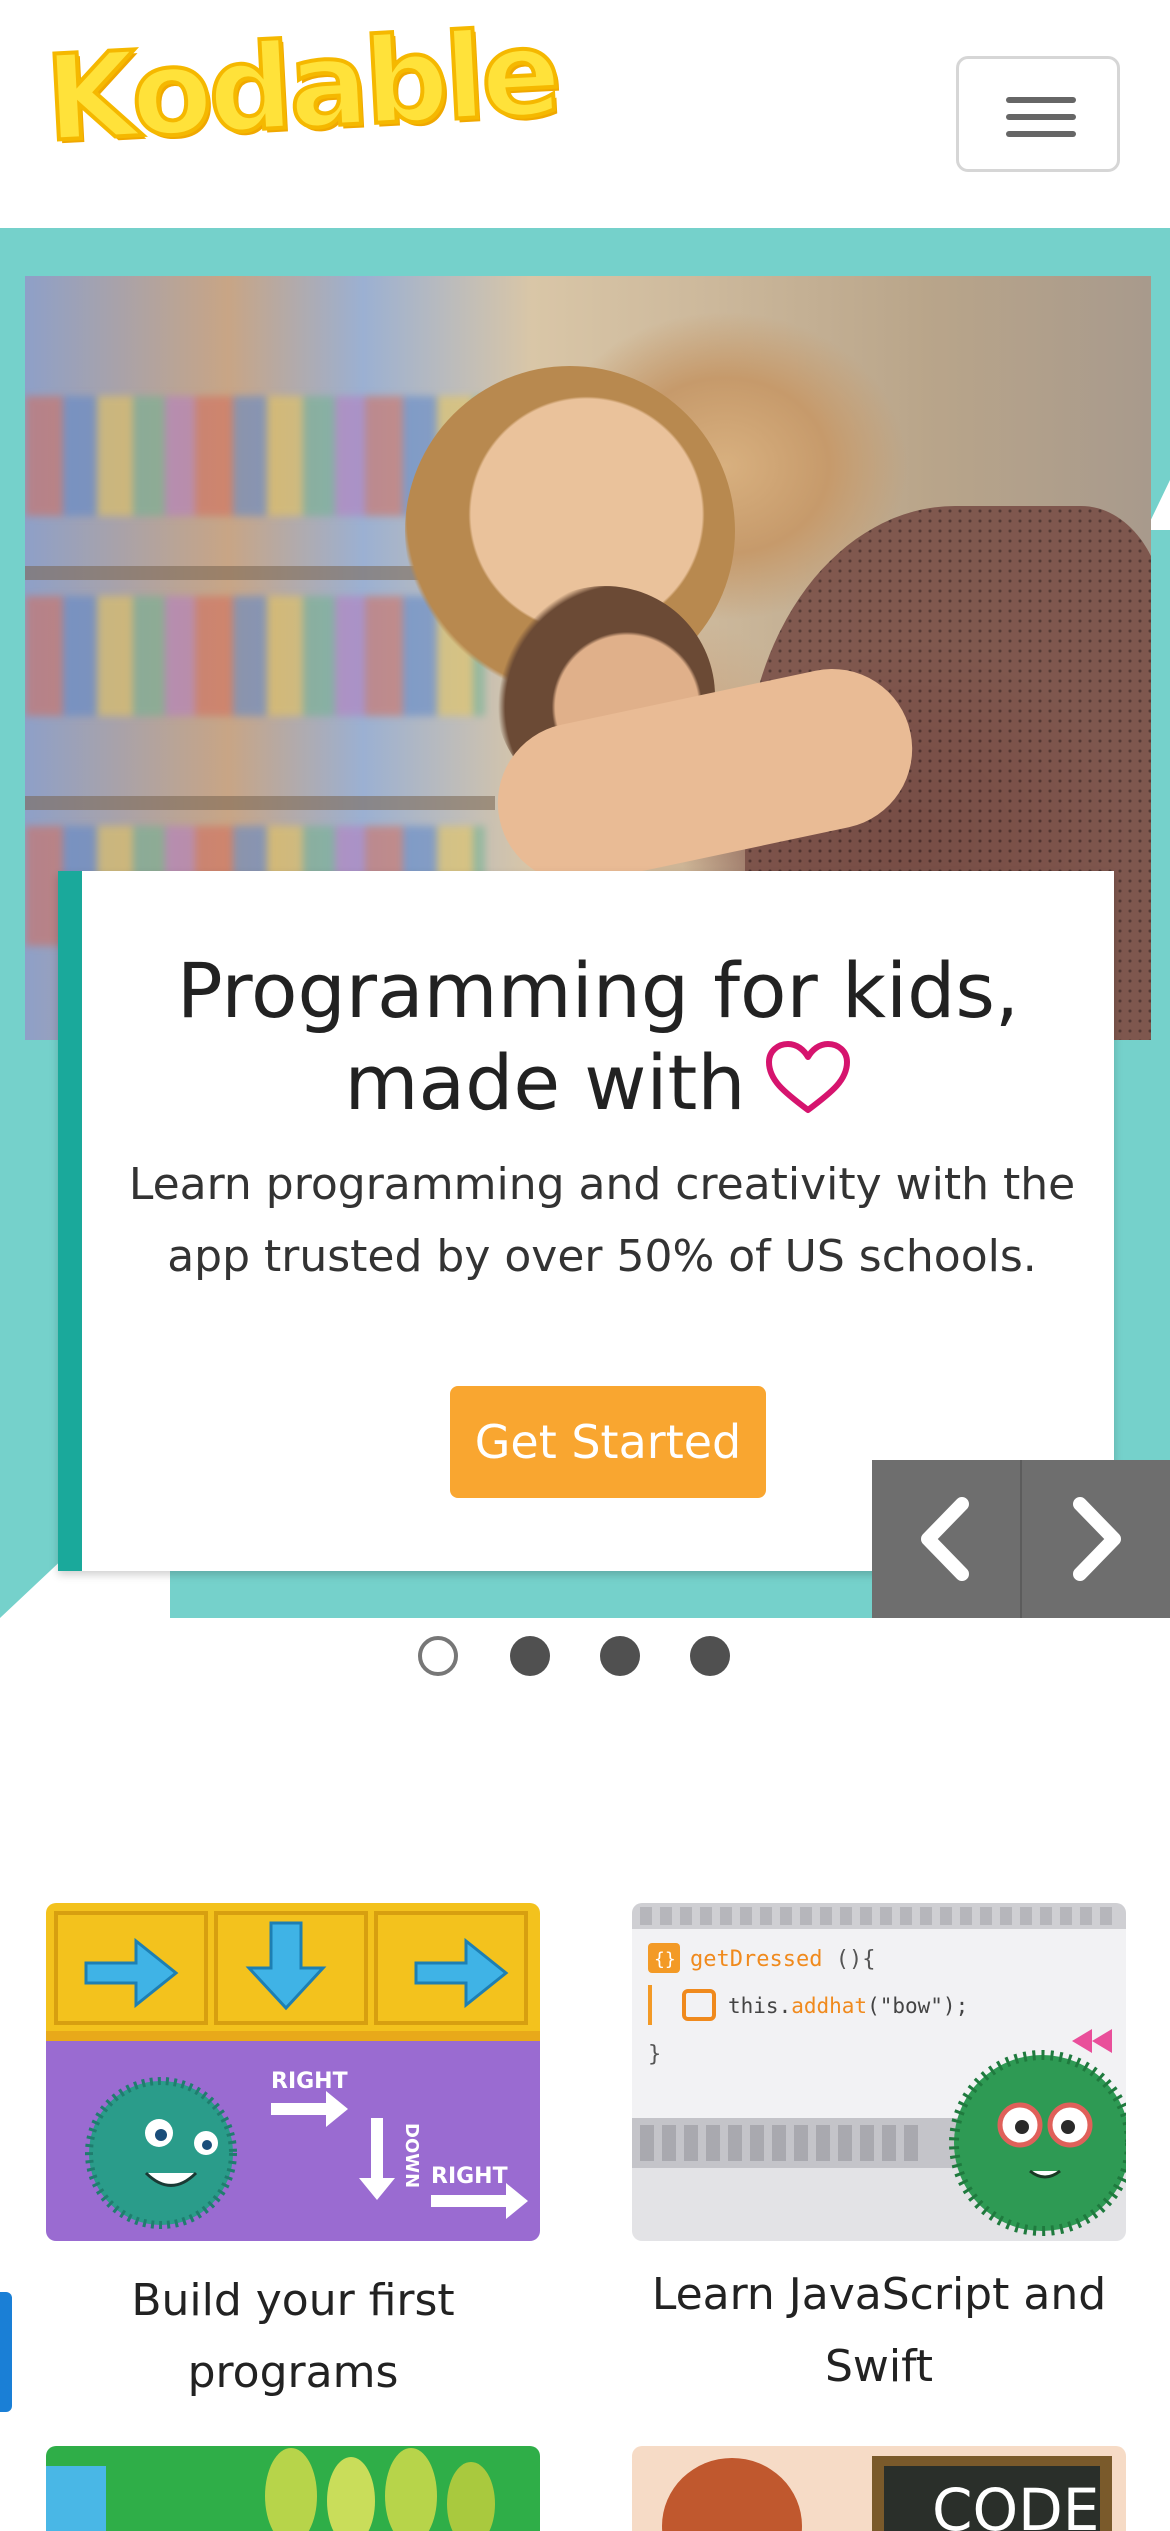 The width and height of the screenshot is (1170, 2531). Describe the element at coordinates (260, 803) in the screenshot. I see `shelf-image` at that location.